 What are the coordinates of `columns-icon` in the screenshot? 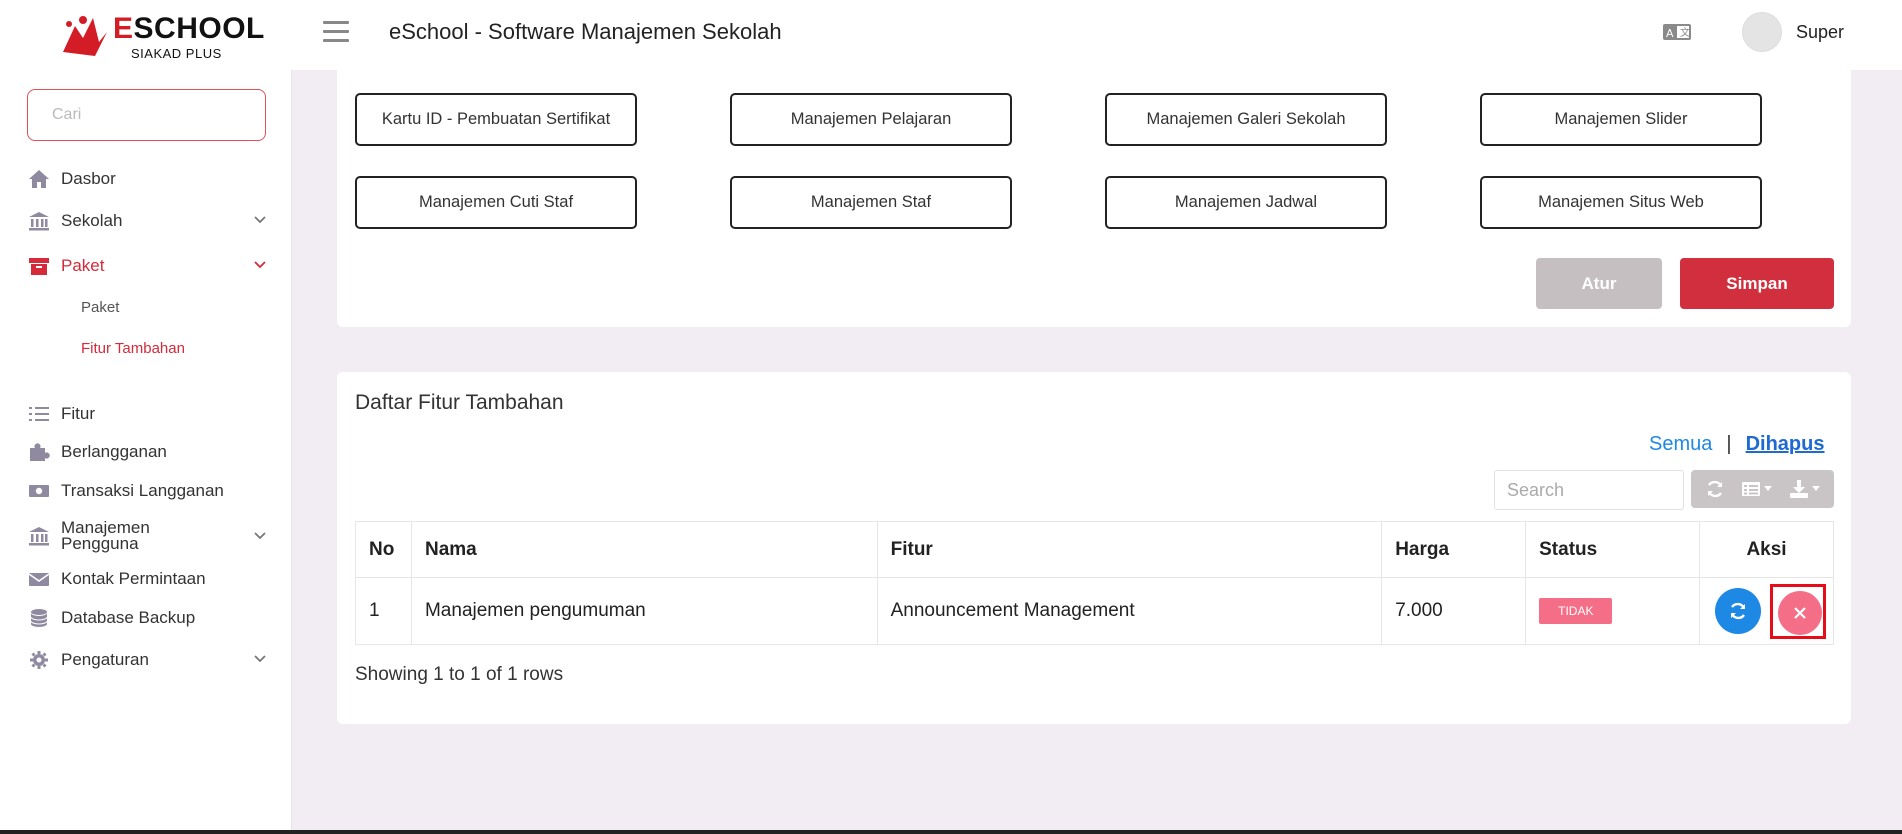 It's located at (1751, 489).